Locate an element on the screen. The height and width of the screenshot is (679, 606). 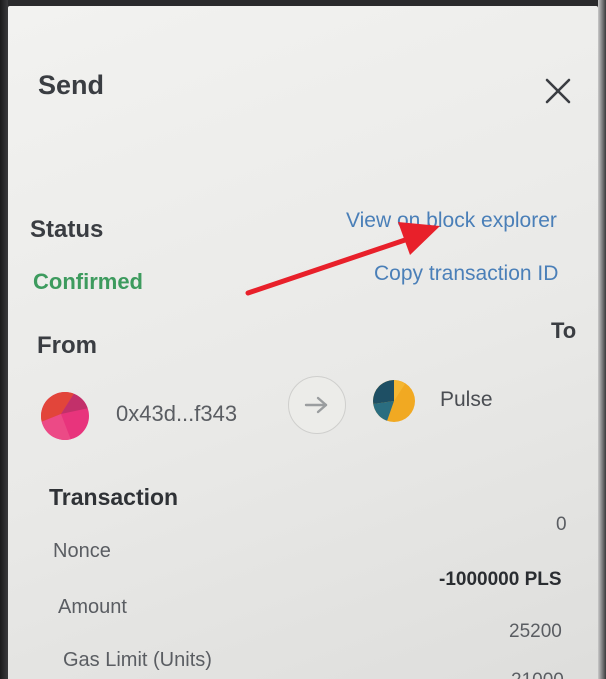
status-label: Status is located at coordinates (67, 229).